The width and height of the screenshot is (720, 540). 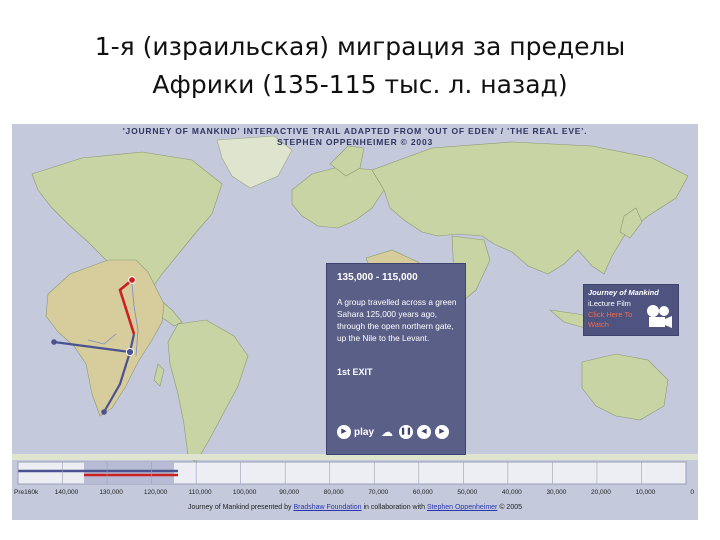 I want to click on credit-org-link: Bradshaw Foundation, so click(x=327, y=507).